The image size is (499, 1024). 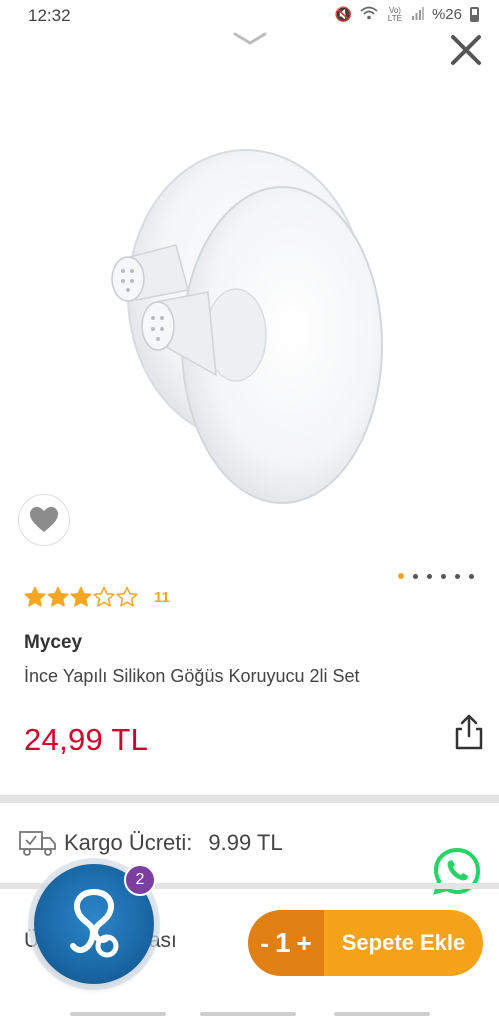 I want to click on mute-icon: 🔇, so click(x=343, y=14).